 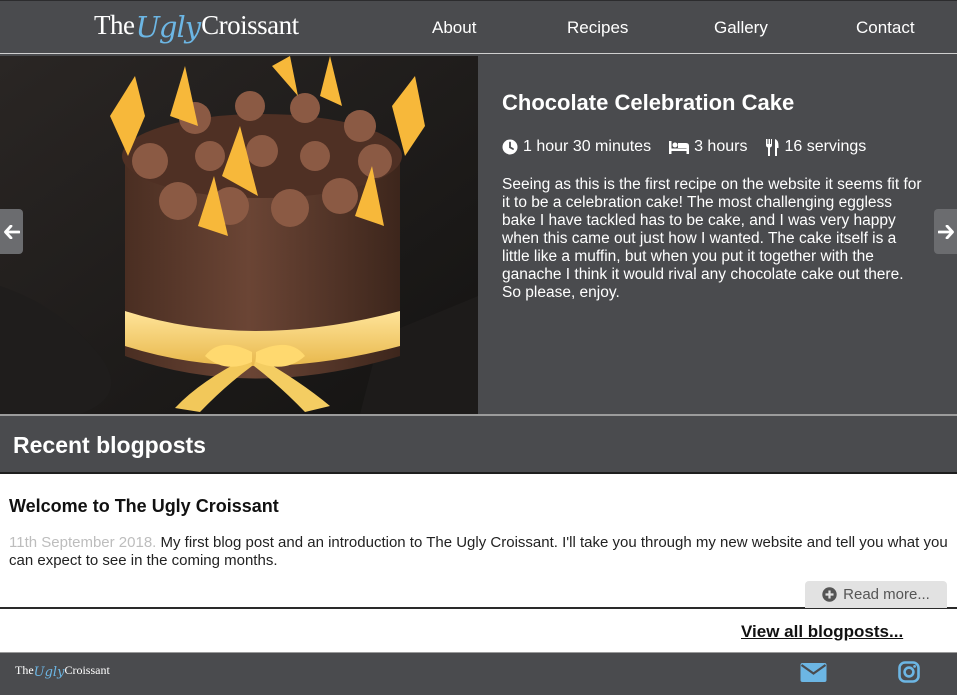 What do you see at coordinates (478, 444) in the screenshot?
I see `recent-blogposts-header: Recent blogposts` at bounding box center [478, 444].